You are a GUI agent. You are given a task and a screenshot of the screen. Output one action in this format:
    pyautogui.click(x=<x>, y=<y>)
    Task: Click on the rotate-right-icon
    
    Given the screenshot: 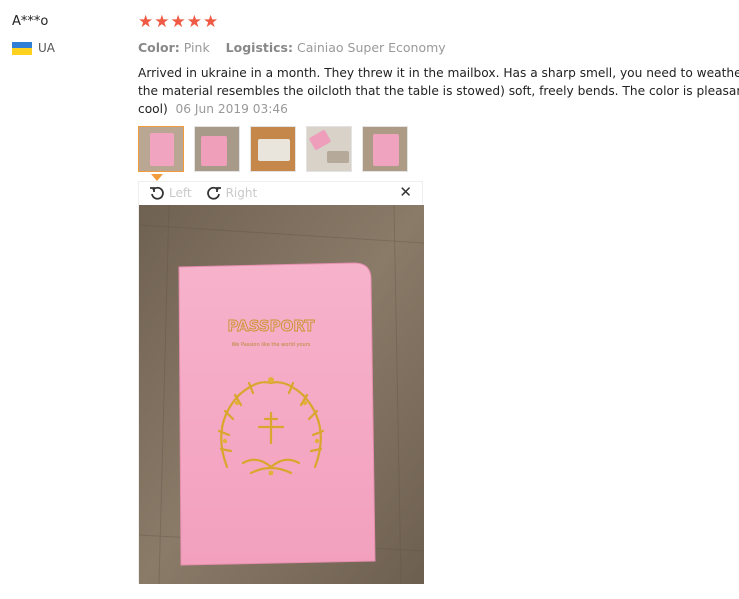 What is the action you would take?
    pyautogui.click(x=213, y=193)
    